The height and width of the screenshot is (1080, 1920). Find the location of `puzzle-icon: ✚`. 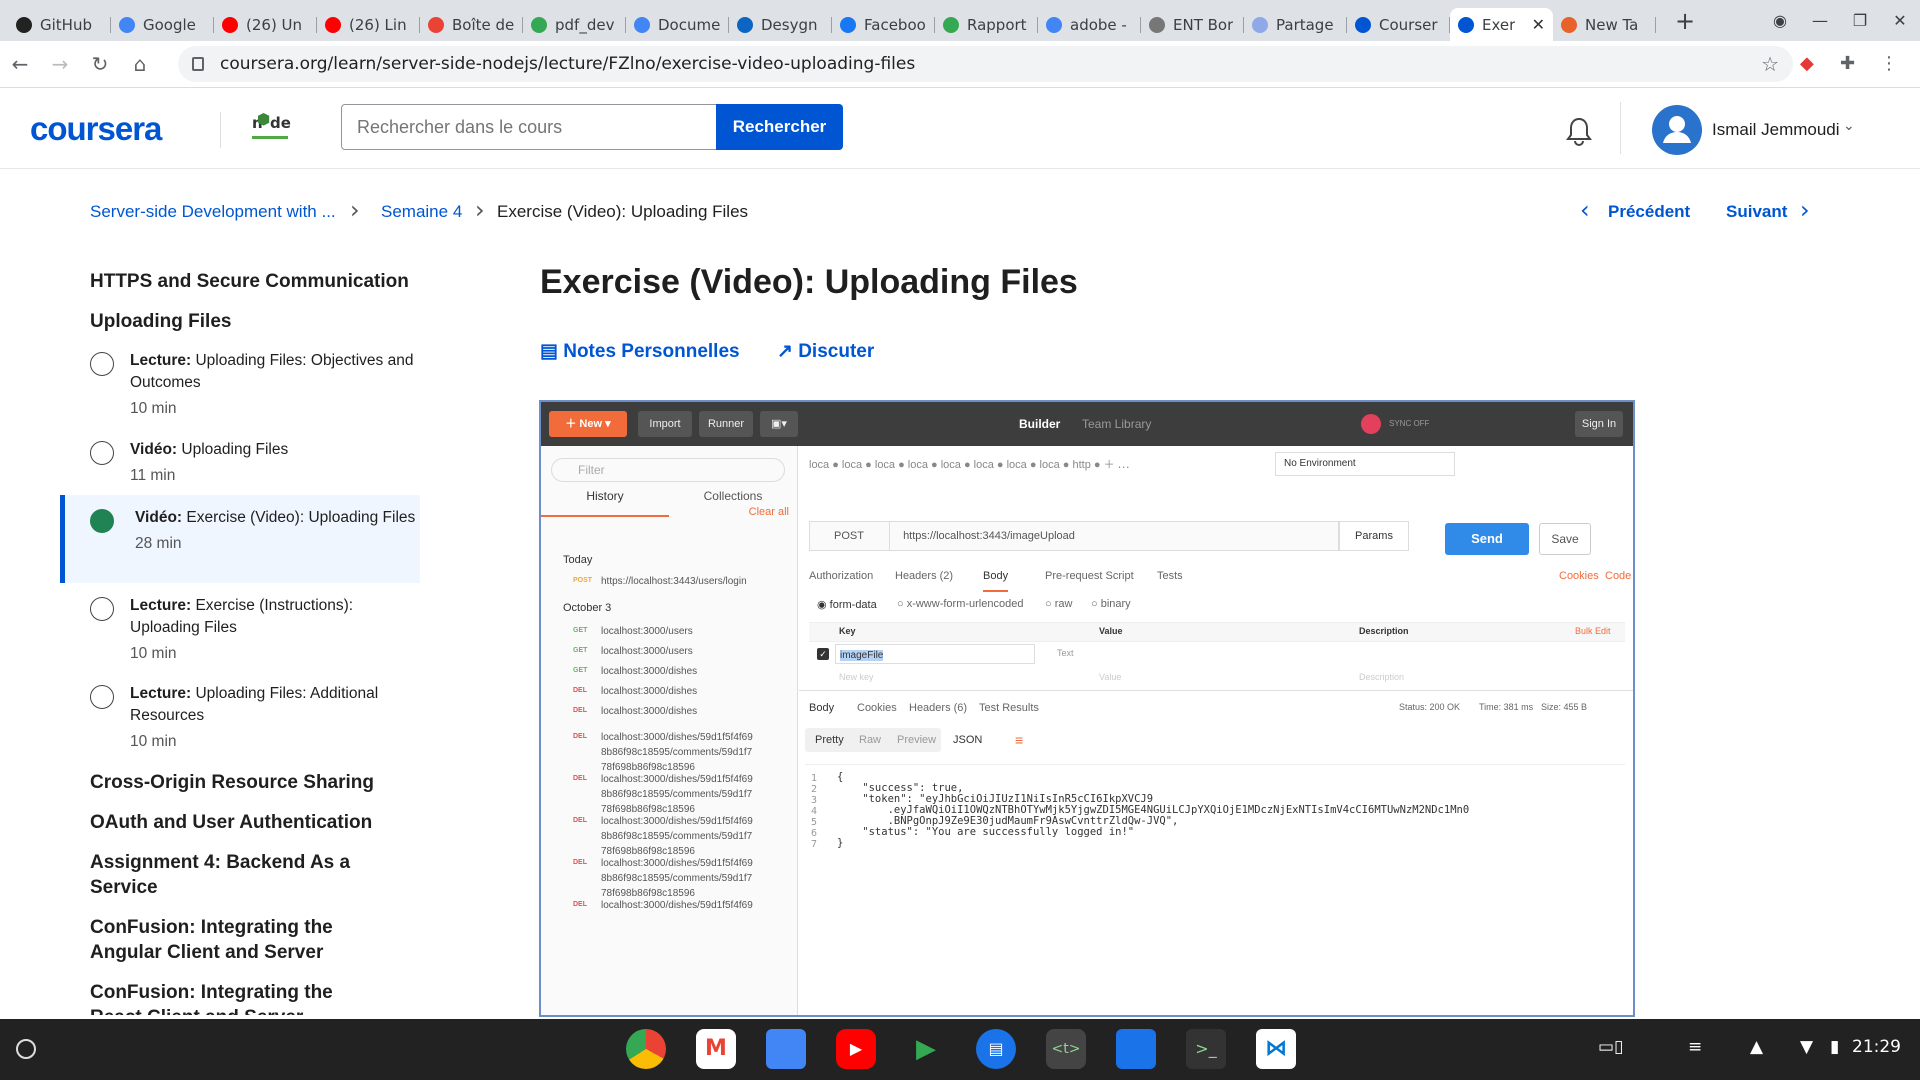

puzzle-icon: ✚ is located at coordinates (1847, 63).